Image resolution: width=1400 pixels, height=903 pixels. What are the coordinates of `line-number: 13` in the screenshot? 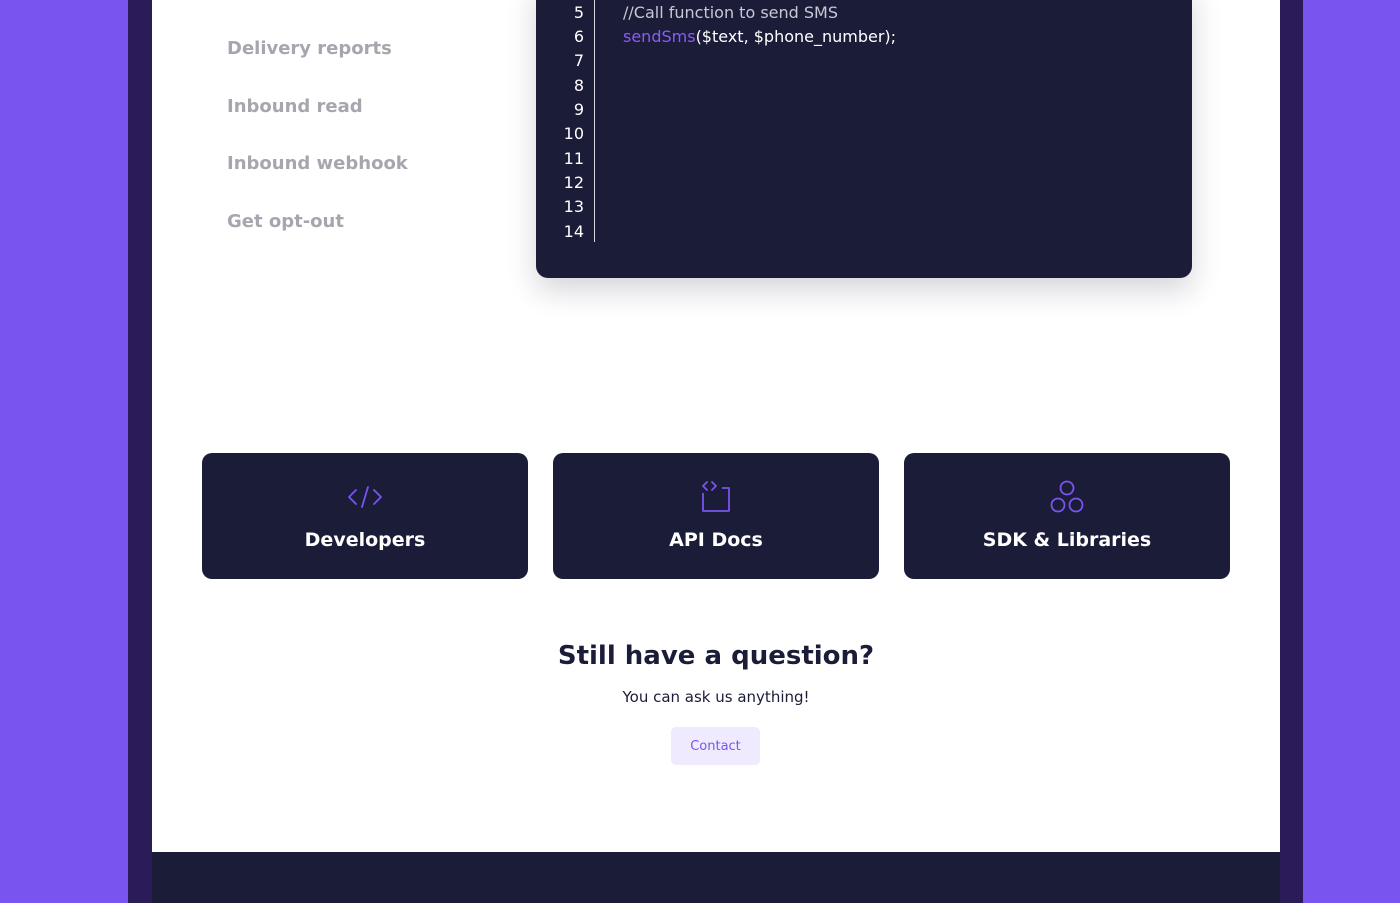 It's located at (573, 206).